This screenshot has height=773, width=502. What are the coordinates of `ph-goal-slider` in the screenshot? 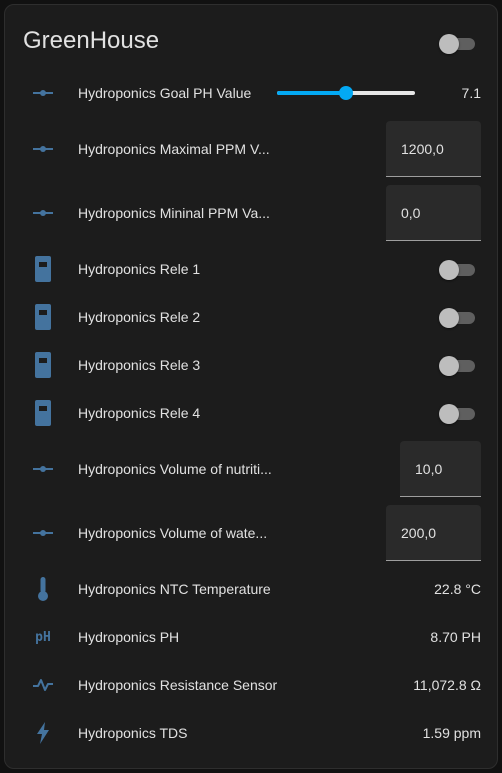 It's located at (348, 93).